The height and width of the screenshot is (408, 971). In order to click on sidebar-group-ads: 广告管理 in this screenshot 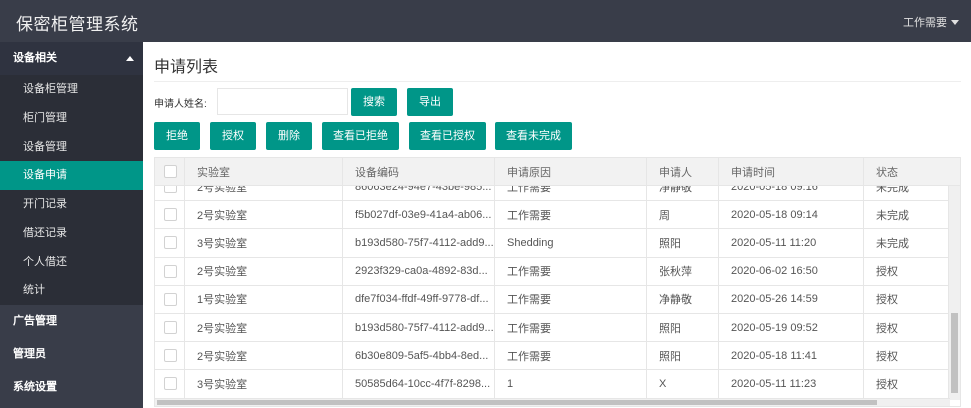, I will do `click(71, 321)`.